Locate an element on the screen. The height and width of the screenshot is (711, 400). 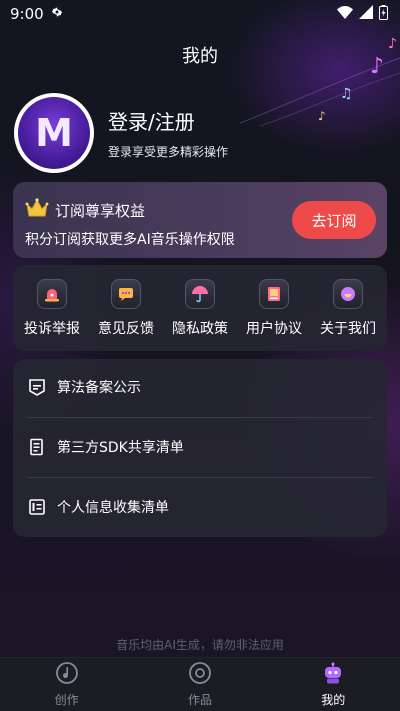
crown-icon is located at coordinates (37, 210).